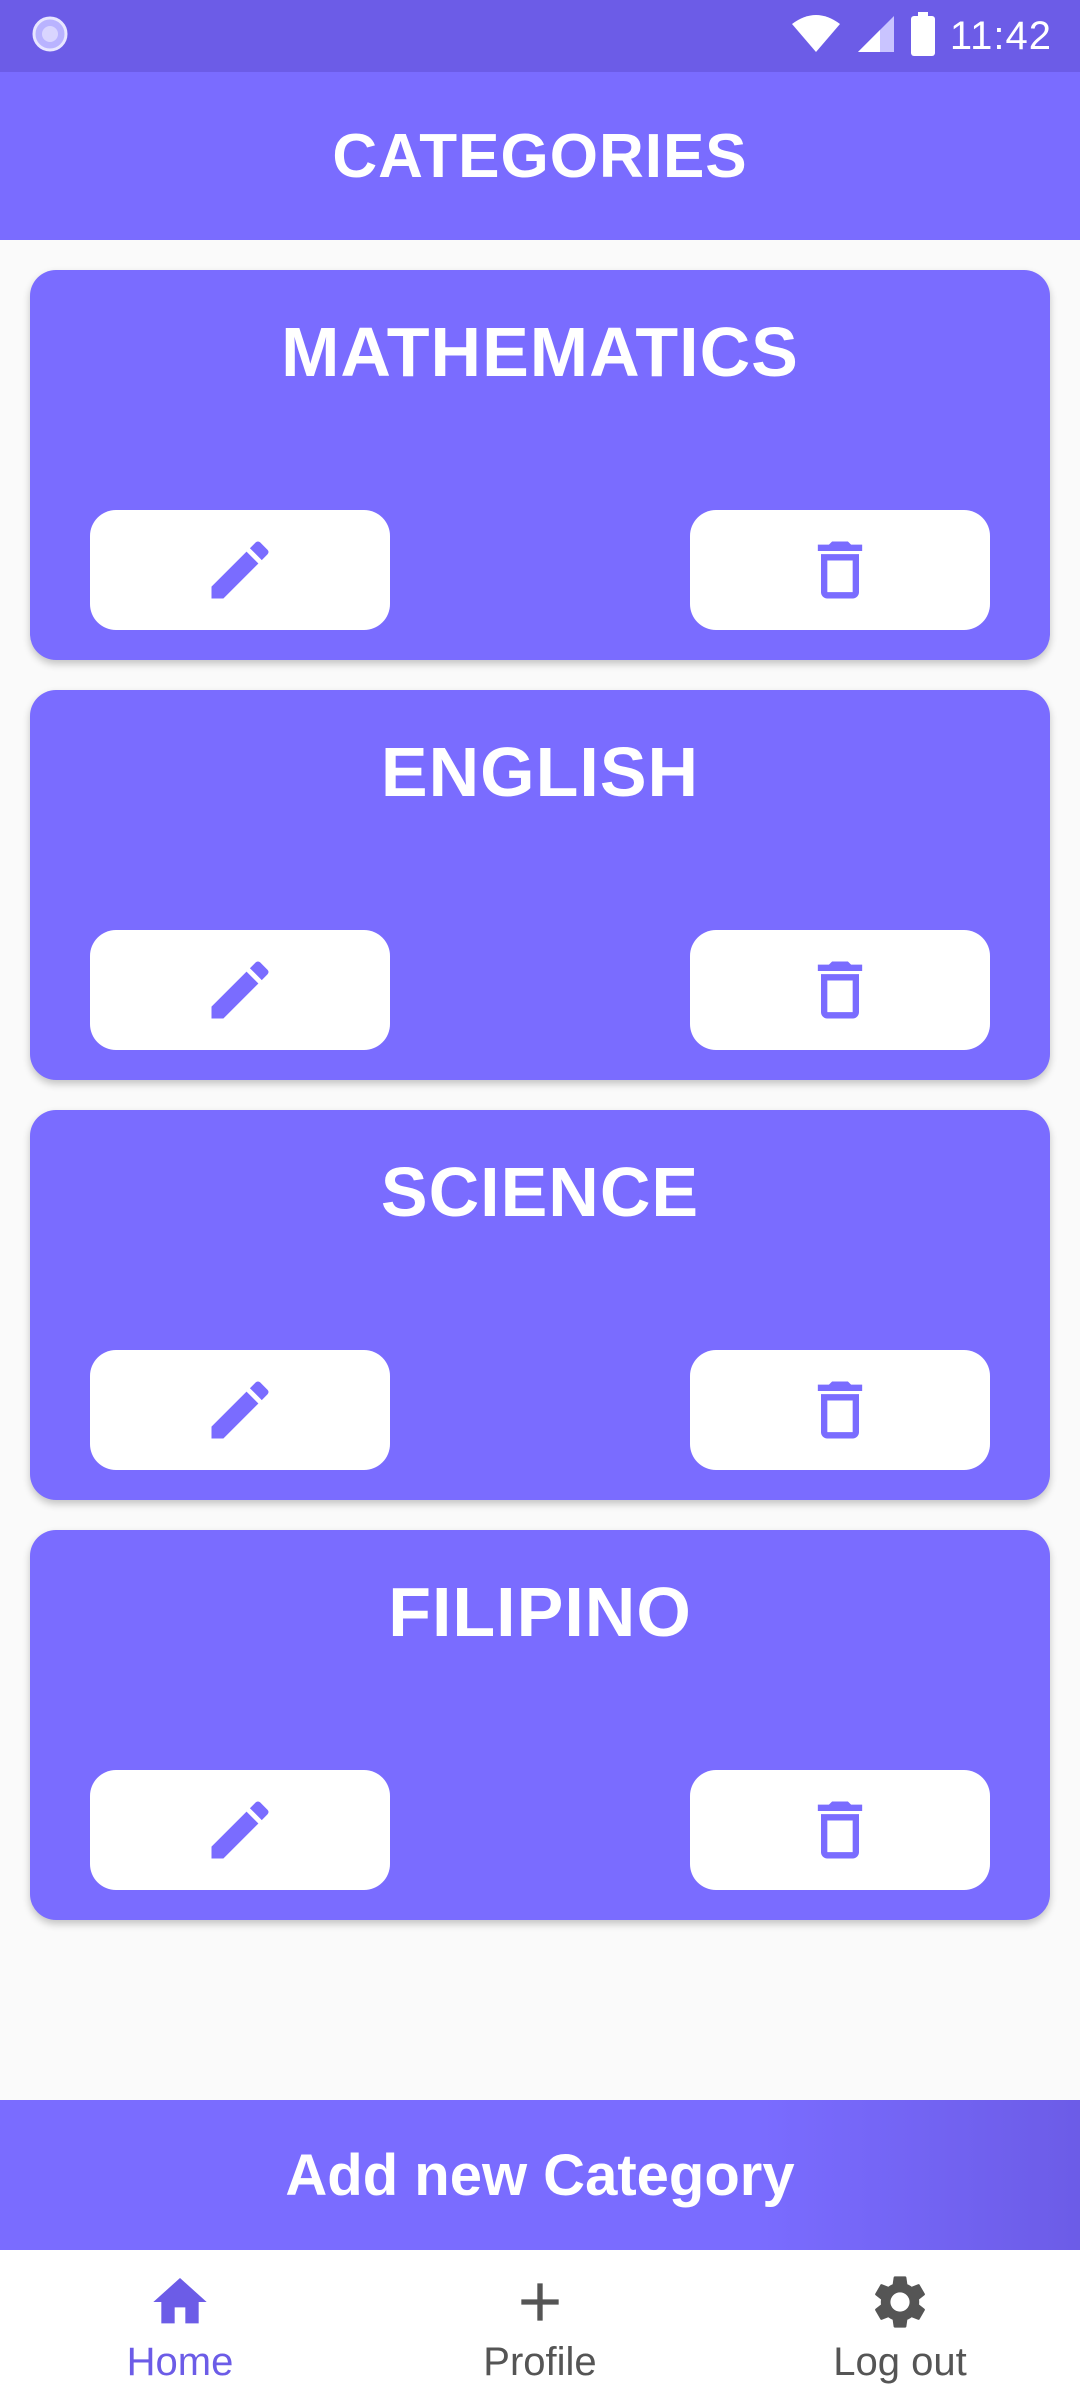  I want to click on page-title: CATEGORIES, so click(540, 156).